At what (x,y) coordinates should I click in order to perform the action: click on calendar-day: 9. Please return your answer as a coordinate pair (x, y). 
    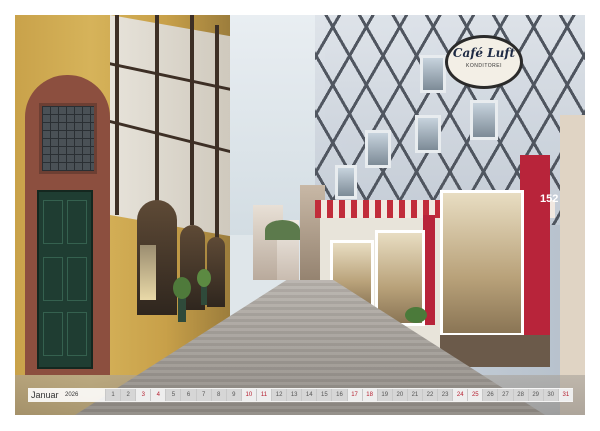
    Looking at the image, I should click on (233, 395).